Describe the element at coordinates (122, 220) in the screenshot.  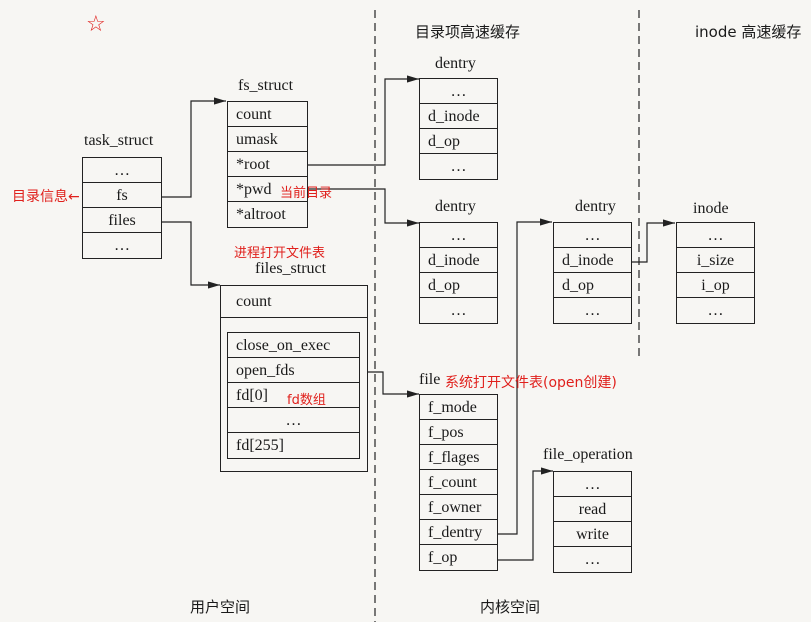
I see `task-struct-field-files: files` at that location.